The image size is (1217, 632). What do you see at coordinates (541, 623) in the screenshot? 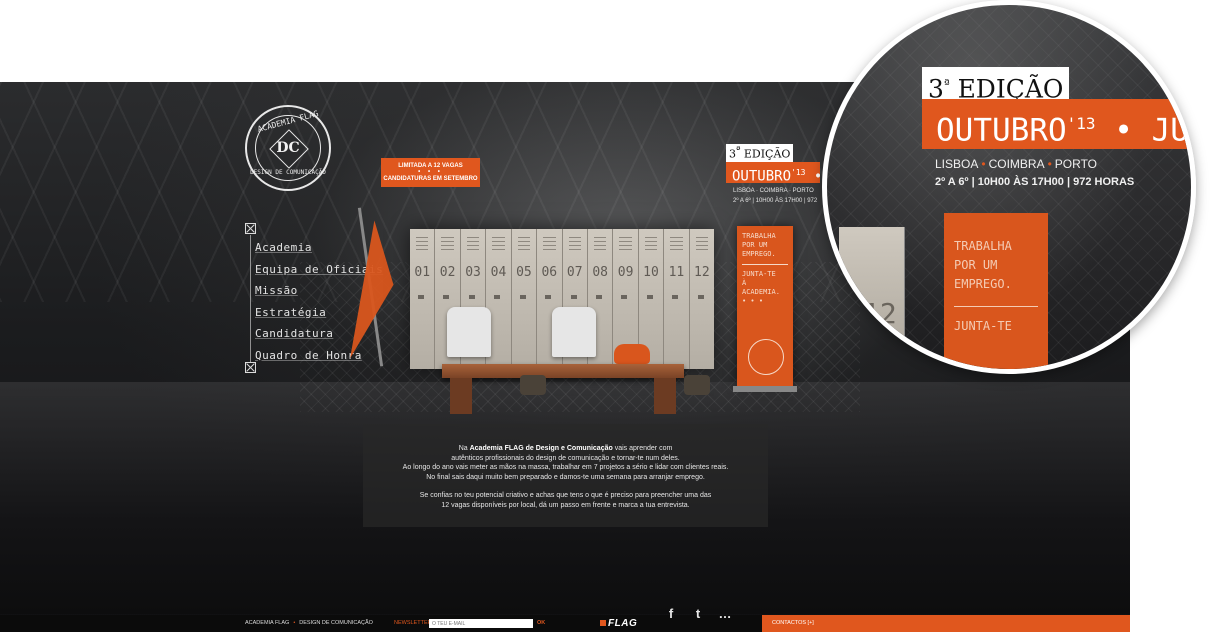
I see `newsletter-ok-button: OK` at bounding box center [541, 623].